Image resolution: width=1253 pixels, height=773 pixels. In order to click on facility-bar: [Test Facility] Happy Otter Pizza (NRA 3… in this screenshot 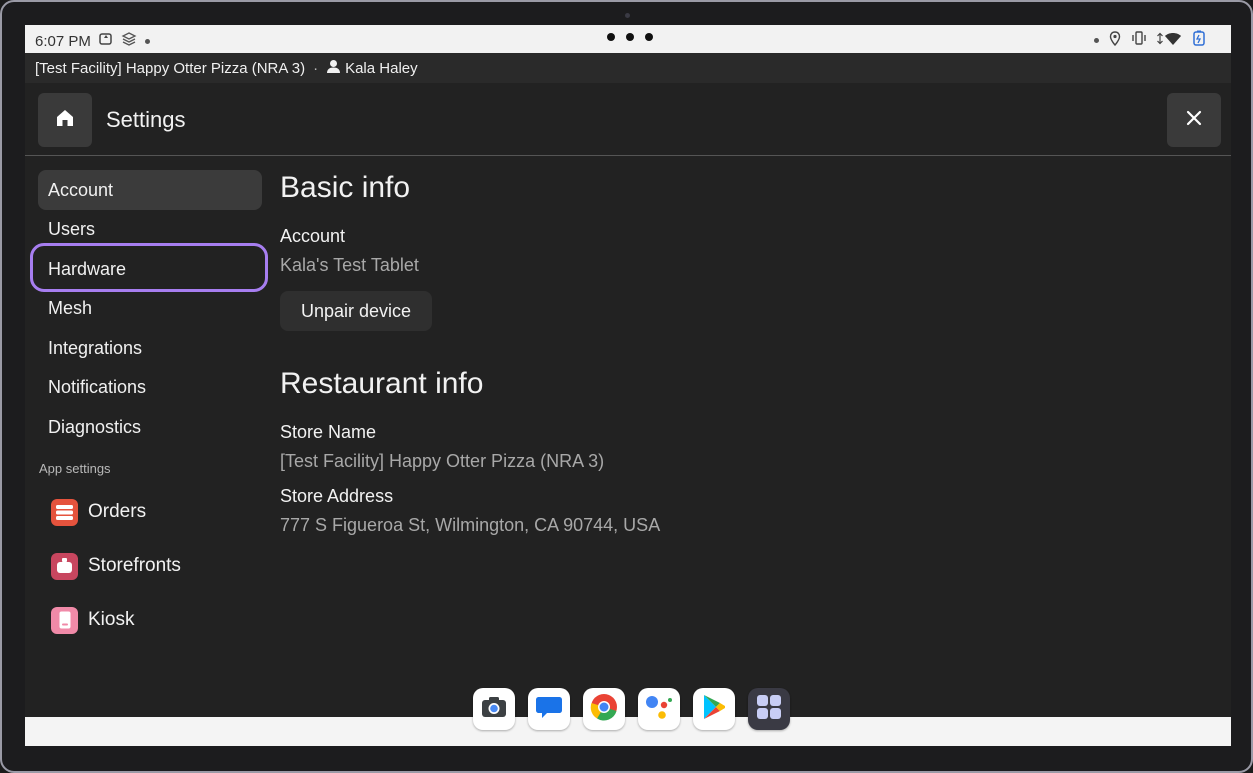, I will do `click(628, 68)`.